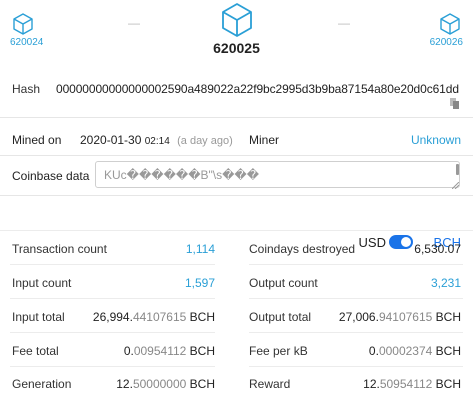 The width and height of the screenshot is (473, 400). Describe the element at coordinates (42, 384) in the screenshot. I see `generation-label: Generation` at that location.